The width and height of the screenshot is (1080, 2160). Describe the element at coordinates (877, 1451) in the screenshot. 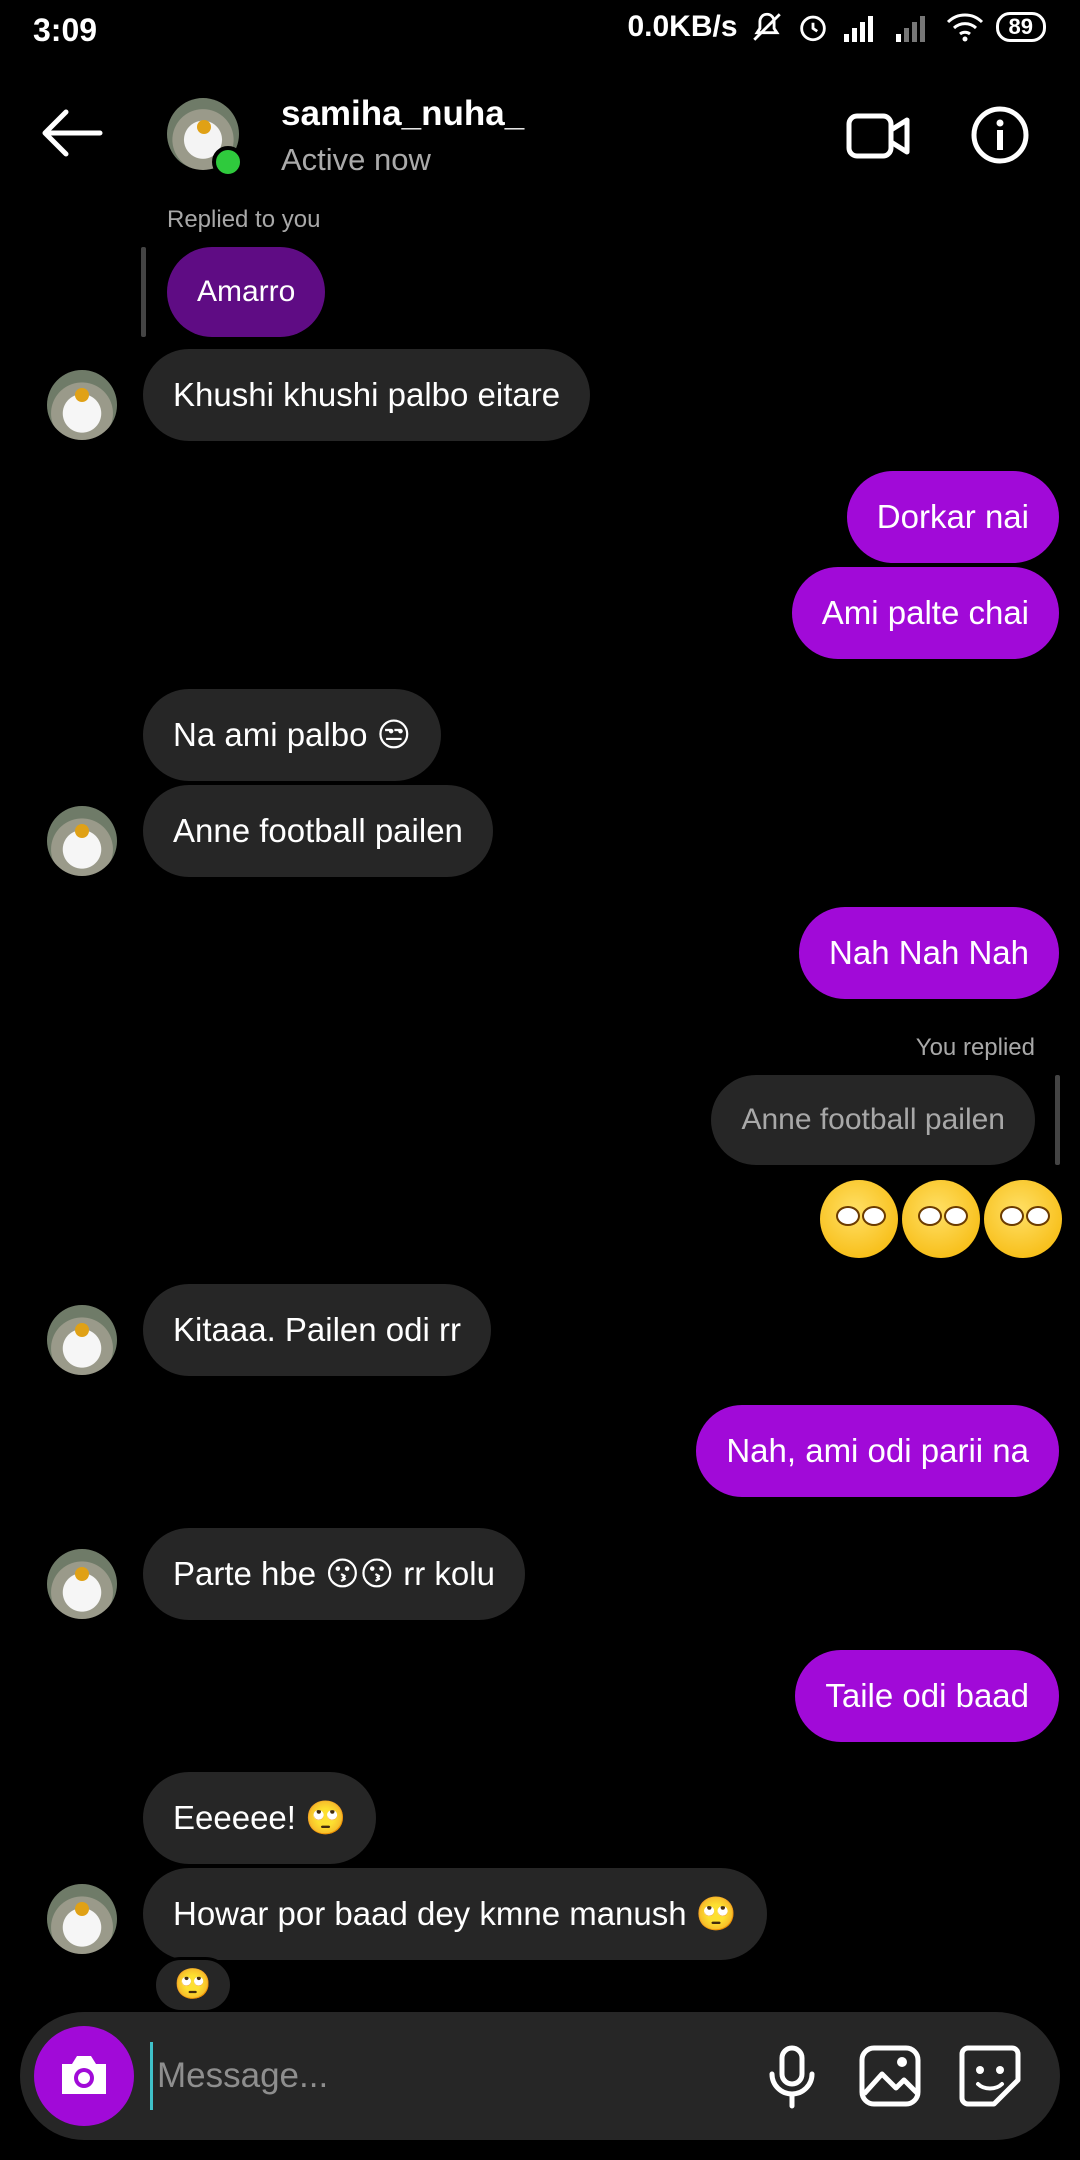

I see `message-outgoing: Nah, ami odi parii na` at that location.